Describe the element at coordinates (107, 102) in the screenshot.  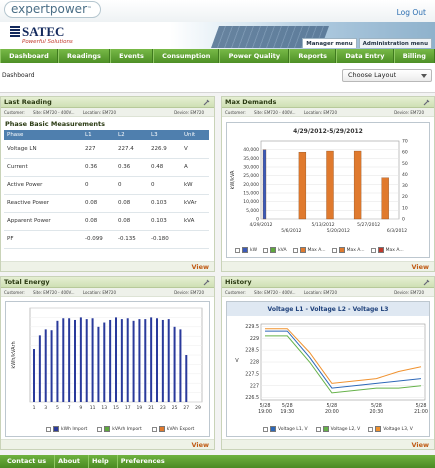
I see `widget-header: Last Reading` at that location.